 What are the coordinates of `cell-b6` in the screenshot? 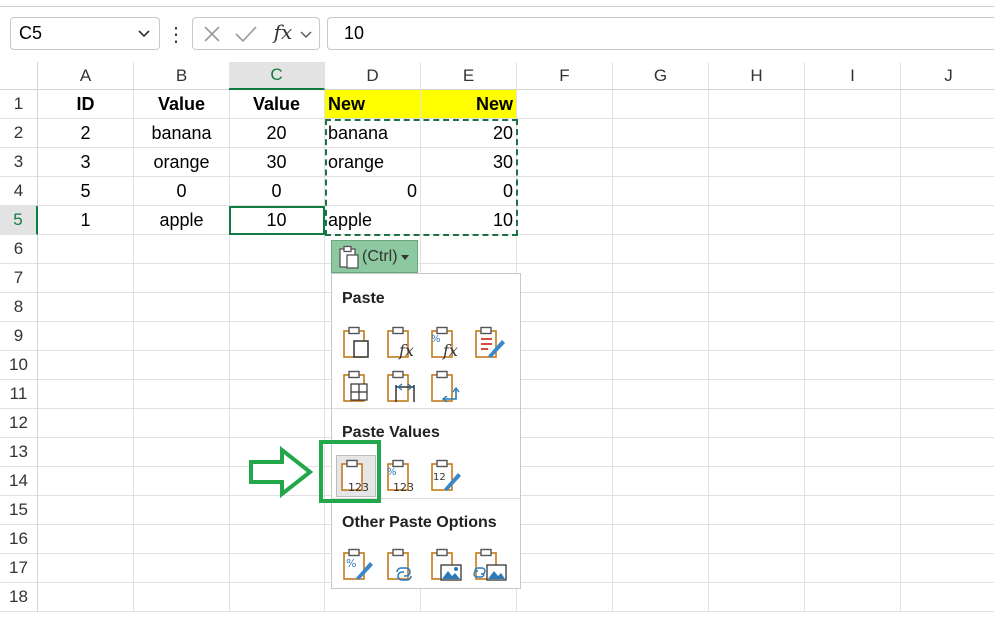 It's located at (182, 249).